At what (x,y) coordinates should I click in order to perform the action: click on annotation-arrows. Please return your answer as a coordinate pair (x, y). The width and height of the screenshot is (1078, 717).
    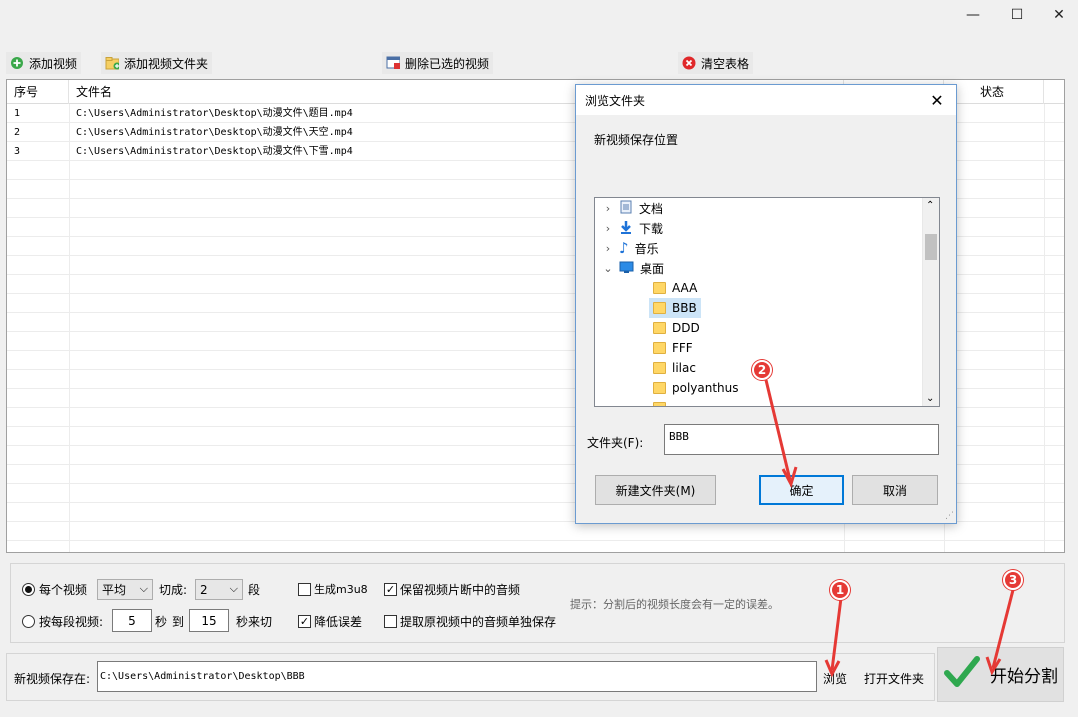
    Looking at the image, I should click on (889, 528).